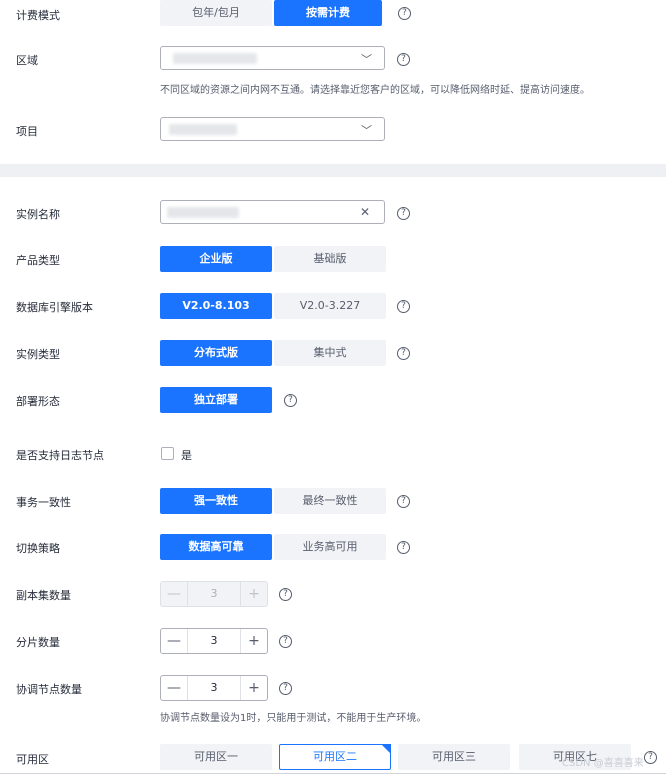 Image resolution: width=666 pixels, height=776 pixels. What do you see at coordinates (38, 548) in the screenshot?
I see `switch-strategy-label: 切换策略` at bounding box center [38, 548].